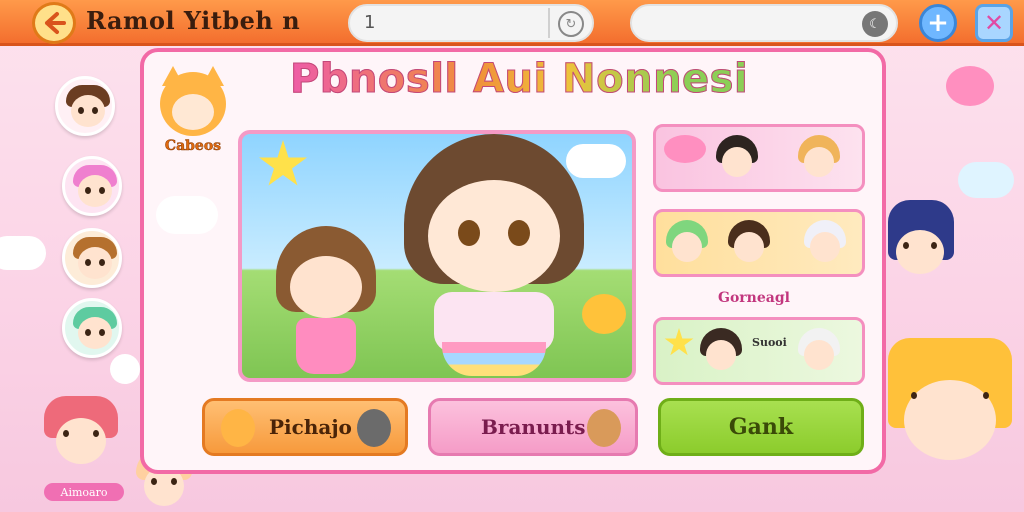 The image size is (1024, 512). What do you see at coordinates (875, 24) in the screenshot?
I see `moon-icon: ☾` at bounding box center [875, 24].